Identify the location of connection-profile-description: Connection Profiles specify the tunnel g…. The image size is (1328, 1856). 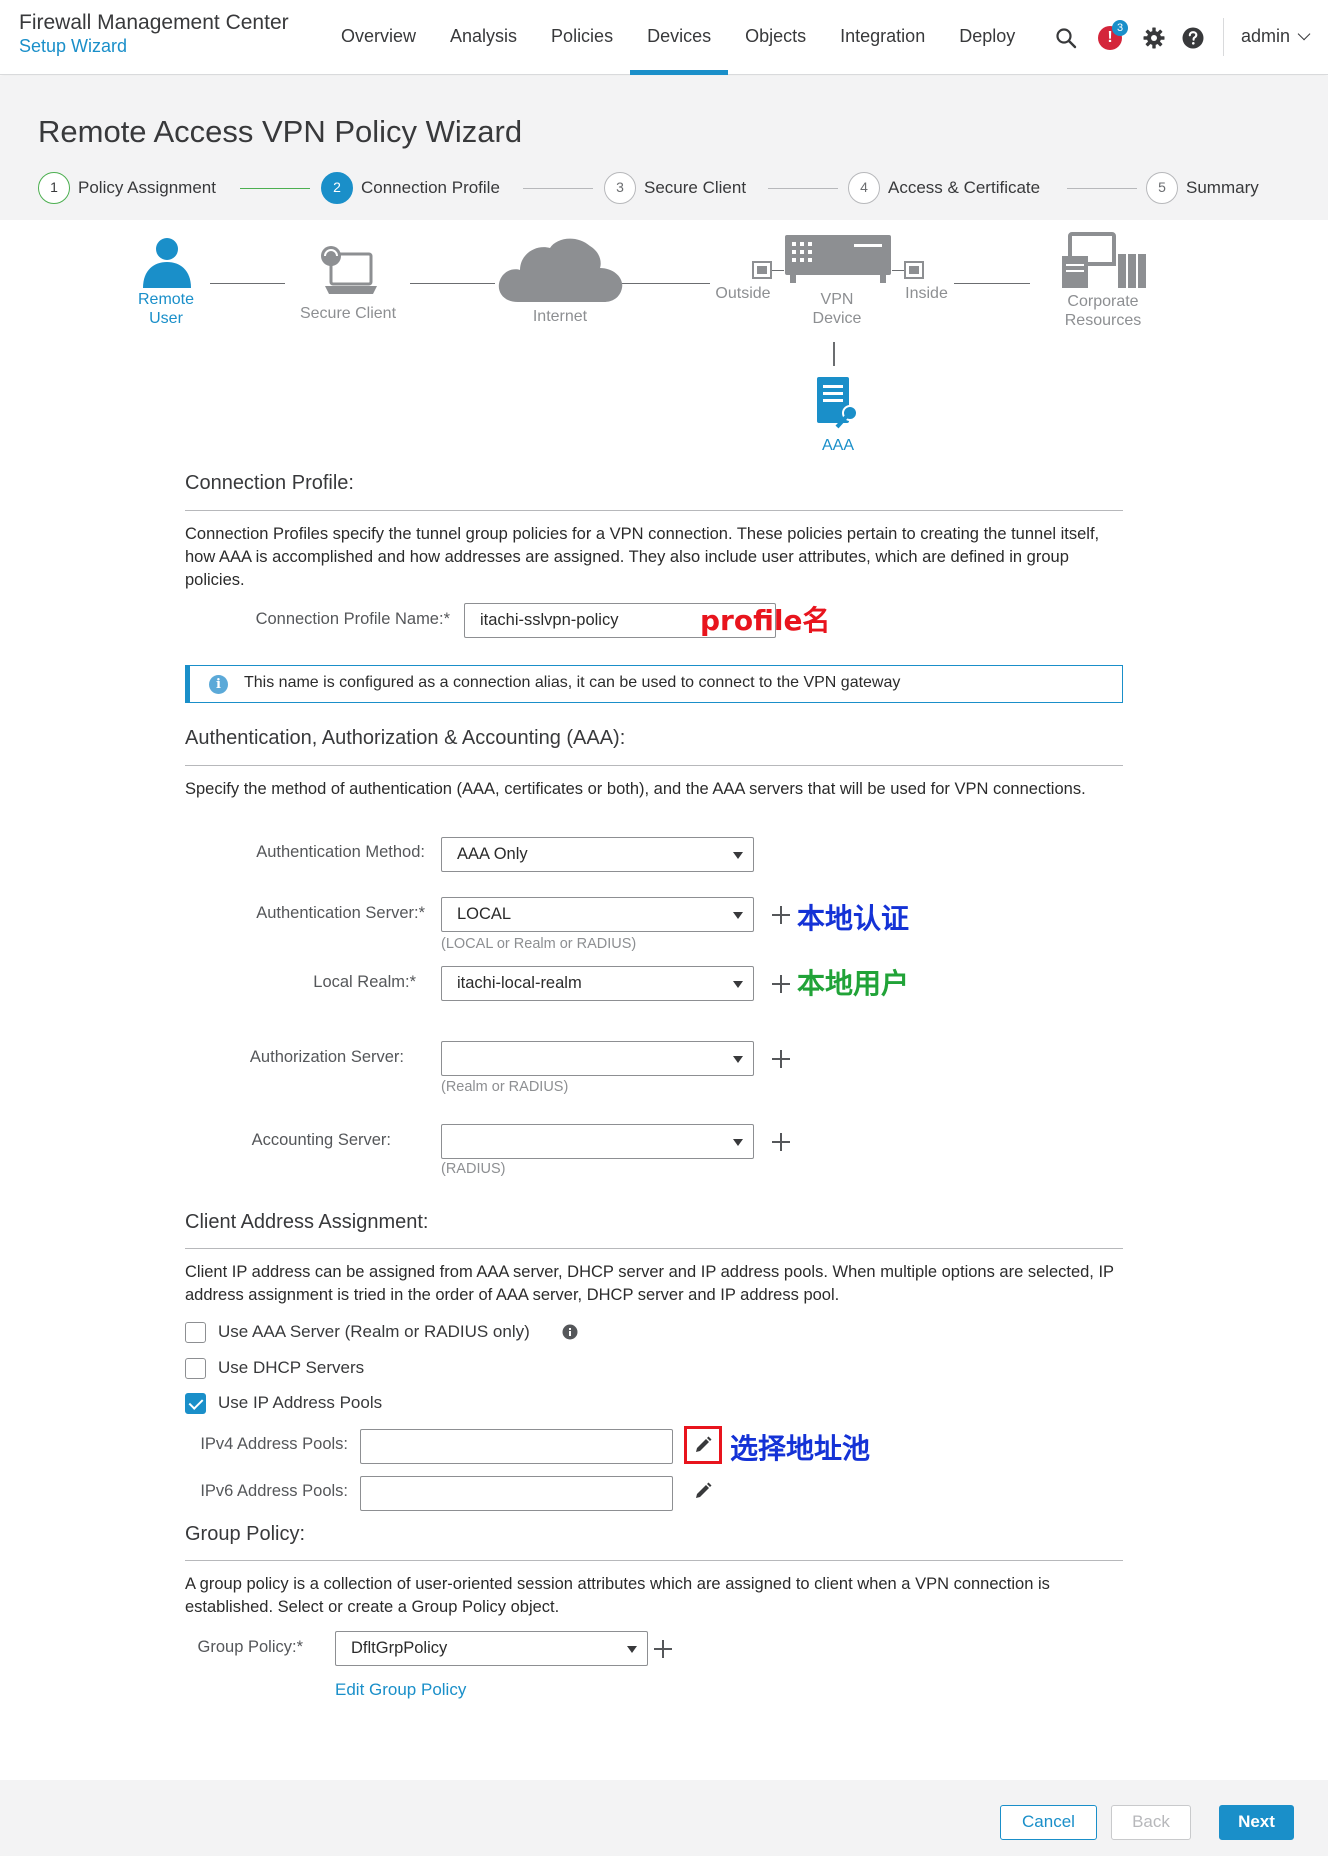
(642, 557).